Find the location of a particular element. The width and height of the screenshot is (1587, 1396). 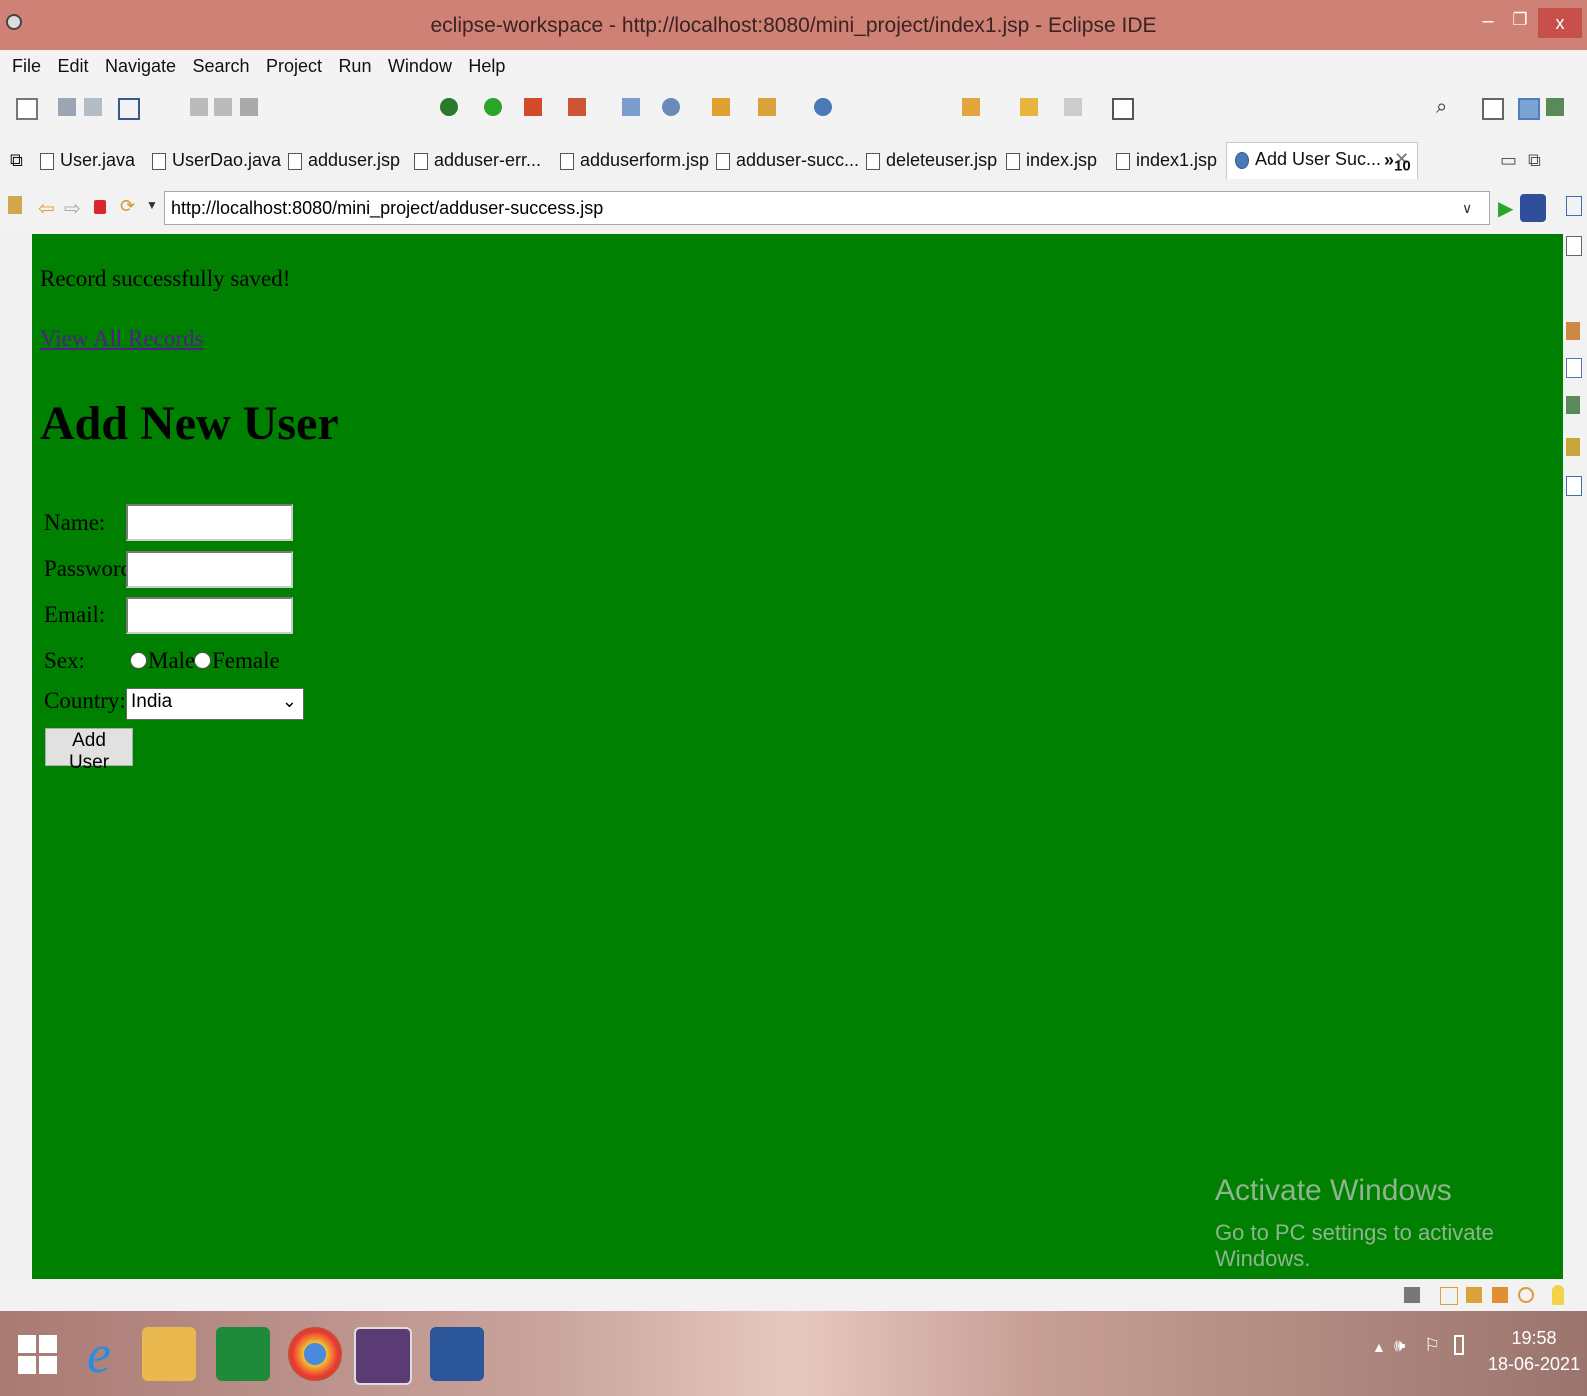

coverage-icon is located at coordinates (577, 107).